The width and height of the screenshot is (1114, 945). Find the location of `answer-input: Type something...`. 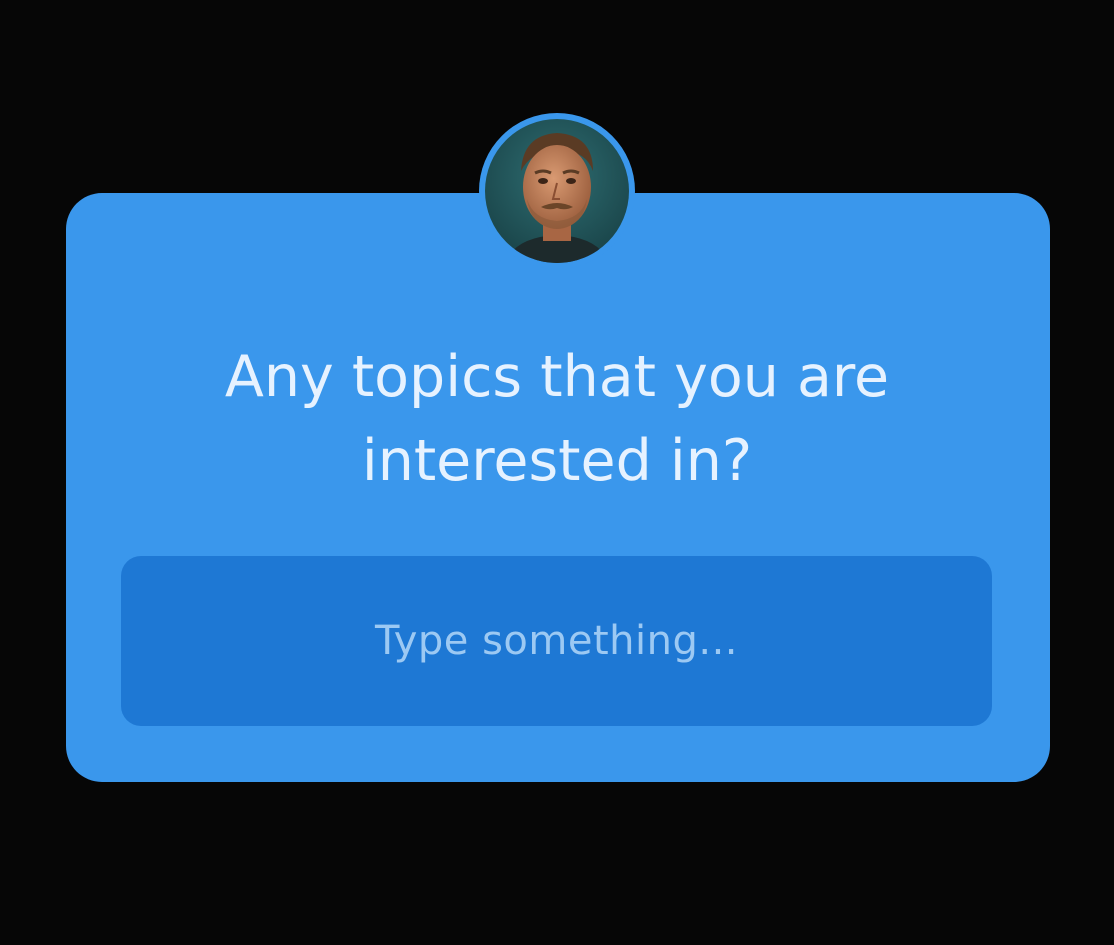

answer-input: Type something... is located at coordinates (556, 641).